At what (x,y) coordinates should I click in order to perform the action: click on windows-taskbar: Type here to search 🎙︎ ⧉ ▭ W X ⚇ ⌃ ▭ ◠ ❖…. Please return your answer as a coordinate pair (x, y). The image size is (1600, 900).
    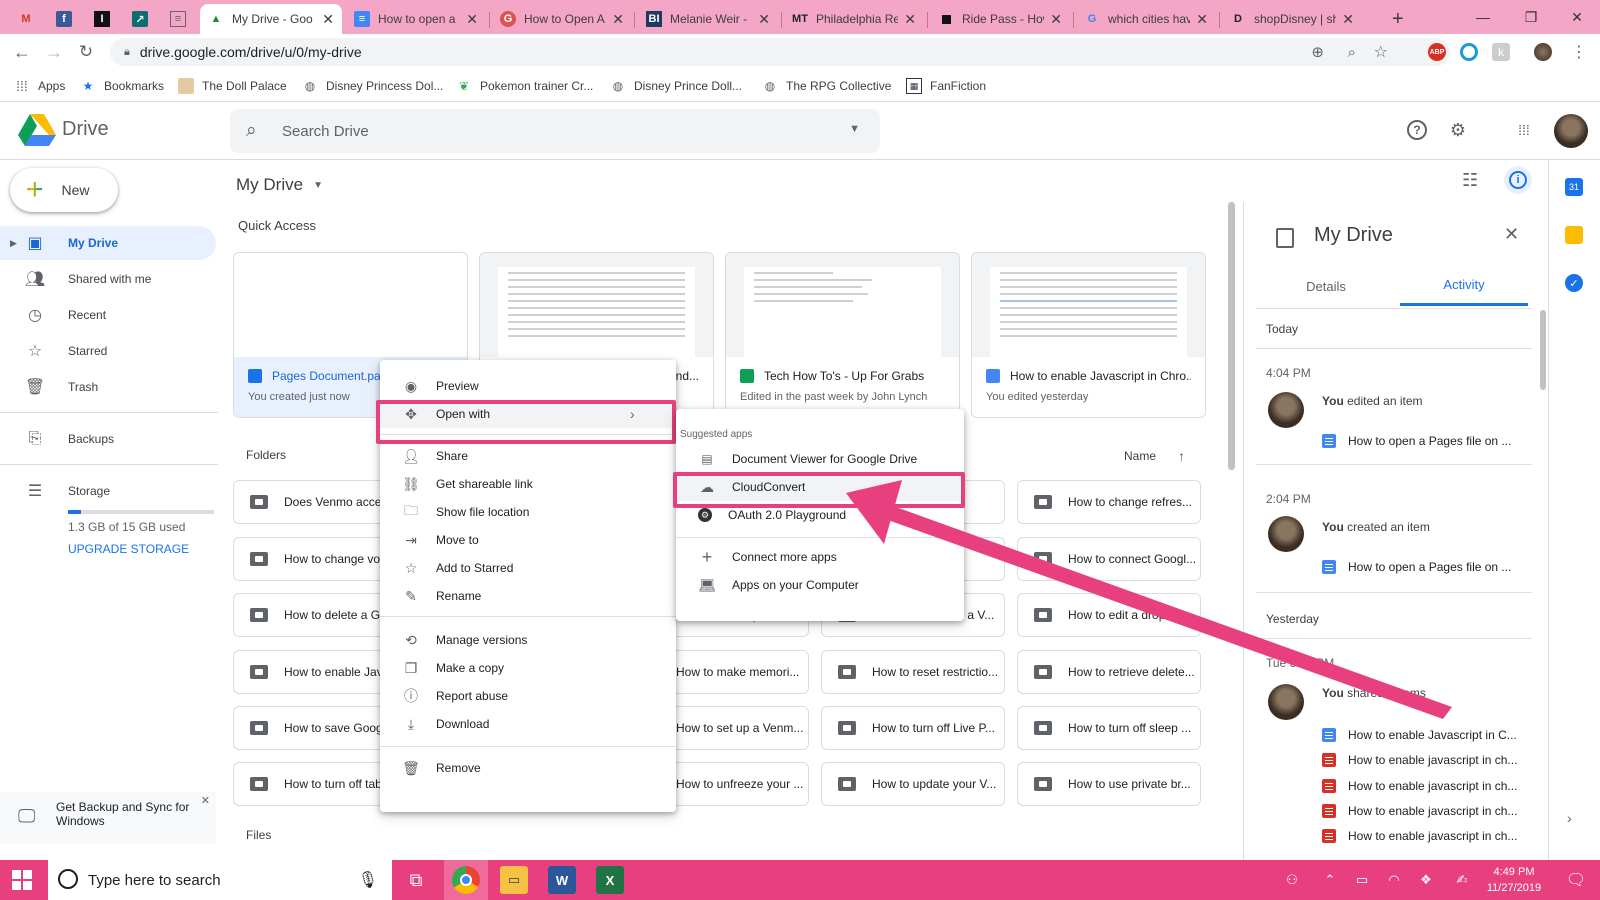
    Looking at the image, I should click on (800, 880).